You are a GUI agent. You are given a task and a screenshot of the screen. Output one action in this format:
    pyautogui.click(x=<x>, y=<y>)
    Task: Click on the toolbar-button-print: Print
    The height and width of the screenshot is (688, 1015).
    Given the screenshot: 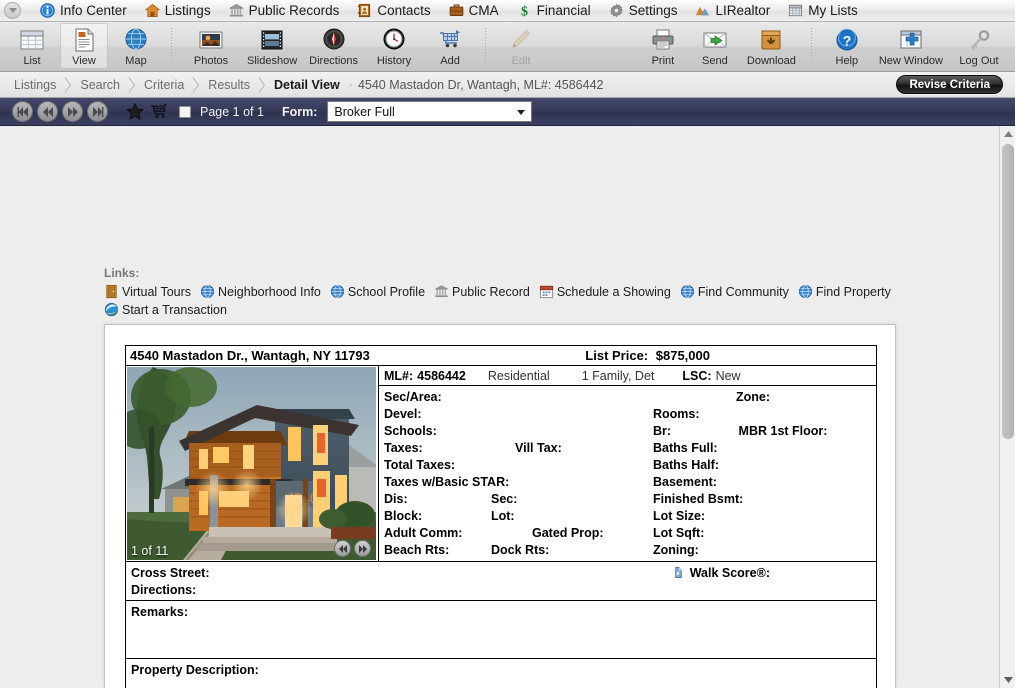 What is the action you would take?
    pyautogui.click(x=663, y=46)
    